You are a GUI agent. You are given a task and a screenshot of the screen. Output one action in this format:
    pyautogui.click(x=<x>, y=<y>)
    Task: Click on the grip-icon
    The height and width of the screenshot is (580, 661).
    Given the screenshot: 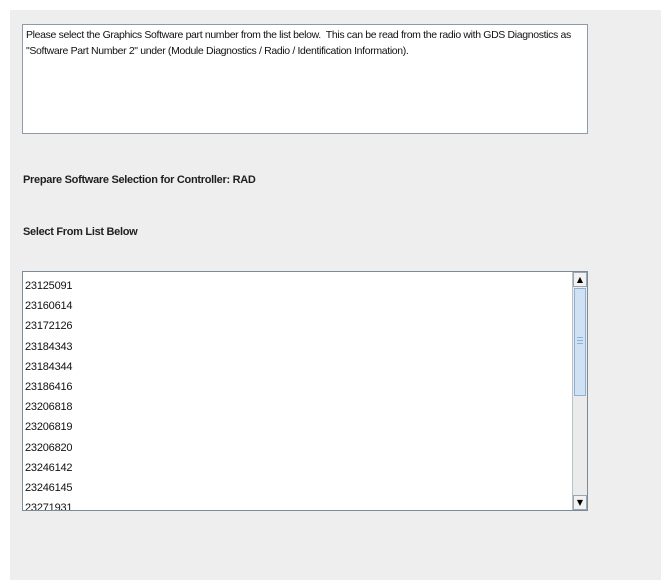 What is the action you would take?
    pyautogui.click(x=580, y=340)
    